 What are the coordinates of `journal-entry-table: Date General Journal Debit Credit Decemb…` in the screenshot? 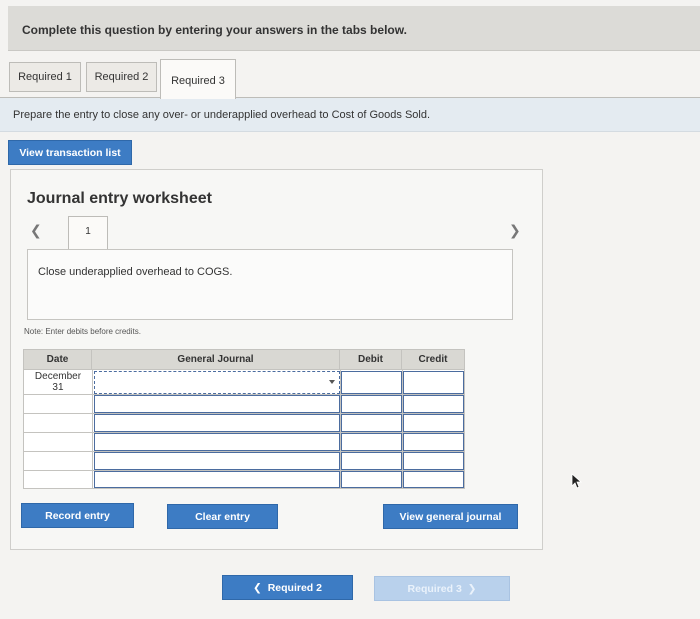 It's located at (244, 419).